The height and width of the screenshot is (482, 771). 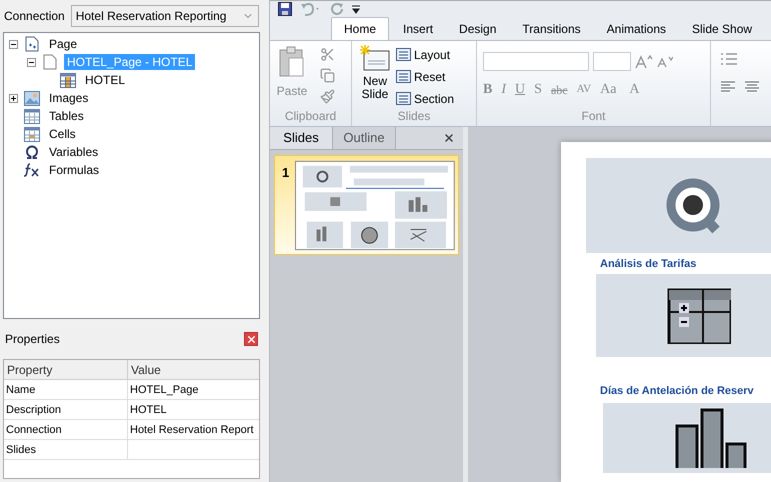 What do you see at coordinates (364, 138) in the screenshot?
I see `pane-tab: Outline` at bounding box center [364, 138].